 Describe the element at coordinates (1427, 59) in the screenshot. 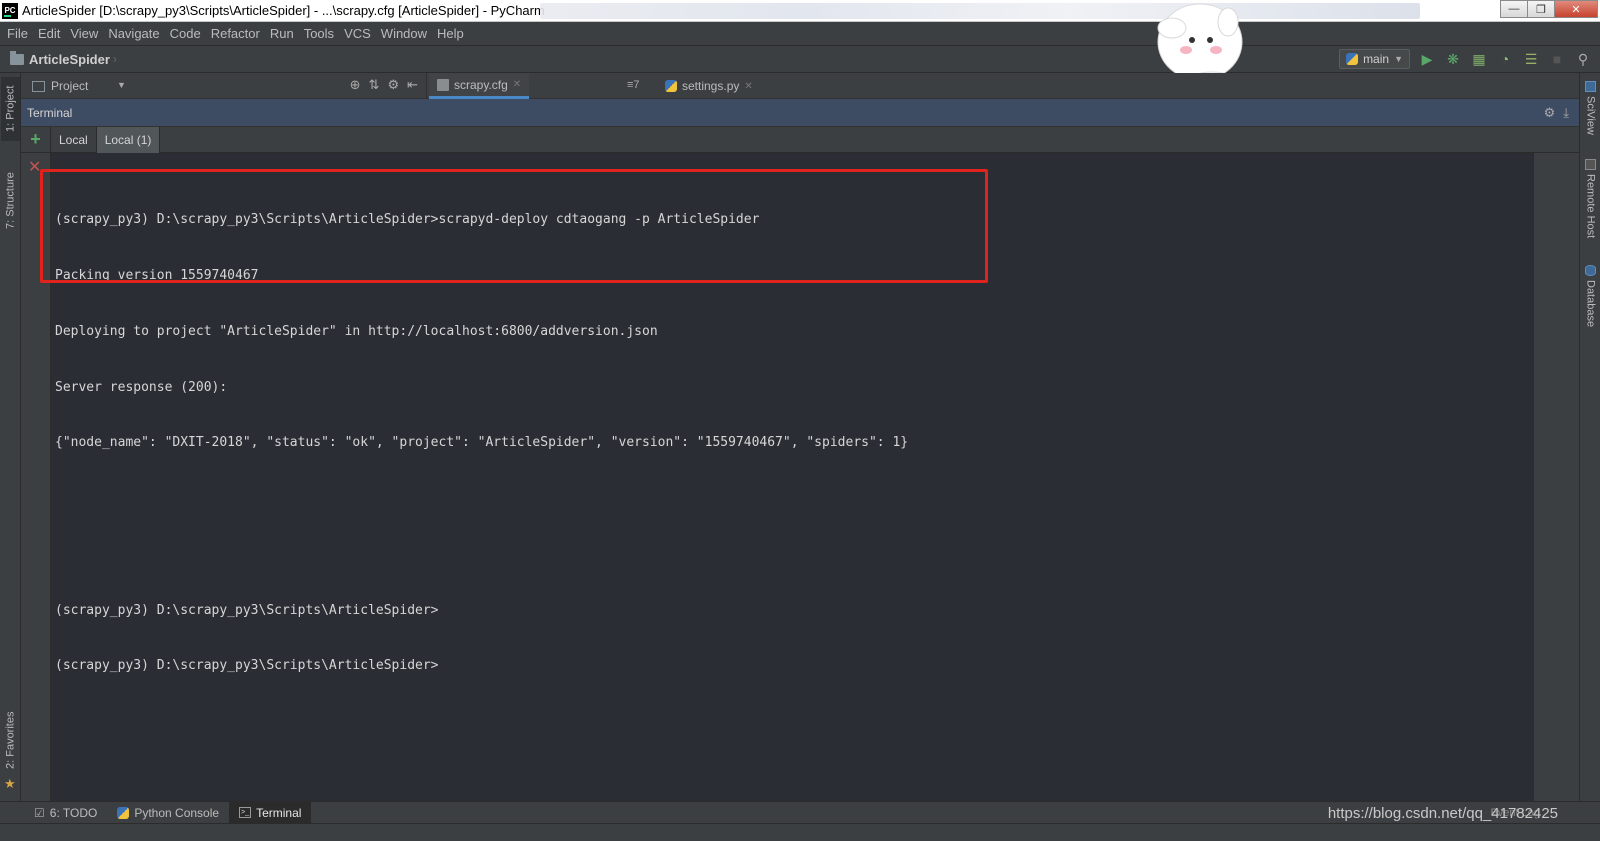

I see `run-icon: ▶` at that location.